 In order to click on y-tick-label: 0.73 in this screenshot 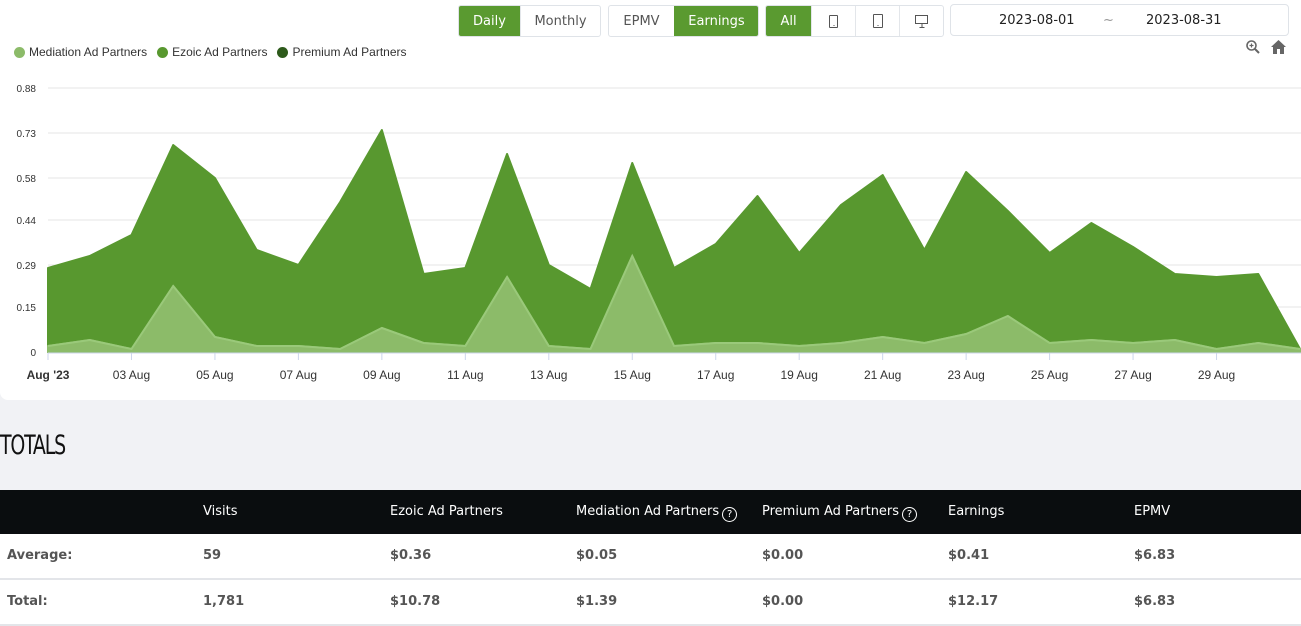, I will do `click(27, 134)`.